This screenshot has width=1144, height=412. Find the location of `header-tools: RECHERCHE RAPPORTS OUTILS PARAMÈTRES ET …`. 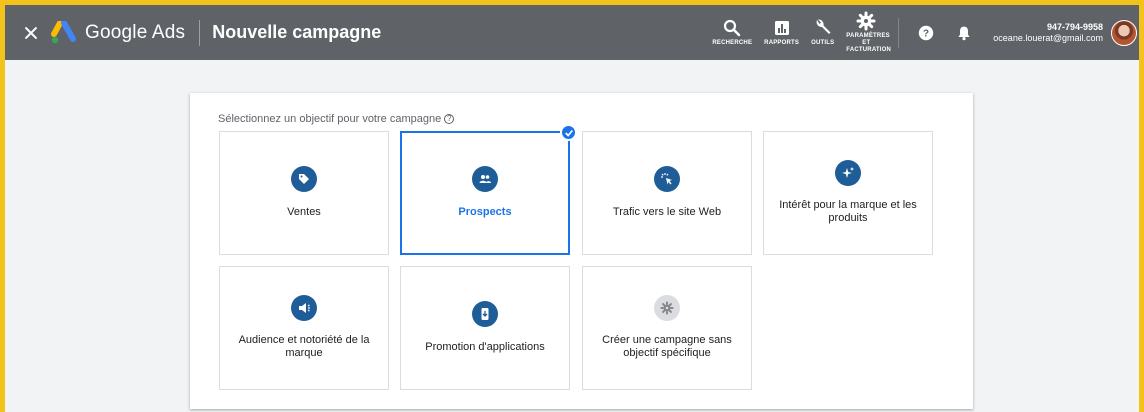

header-tools: RECHERCHE RAPPORTS OUTILS PARAMÈTRES ET … is located at coordinates (922, 32).